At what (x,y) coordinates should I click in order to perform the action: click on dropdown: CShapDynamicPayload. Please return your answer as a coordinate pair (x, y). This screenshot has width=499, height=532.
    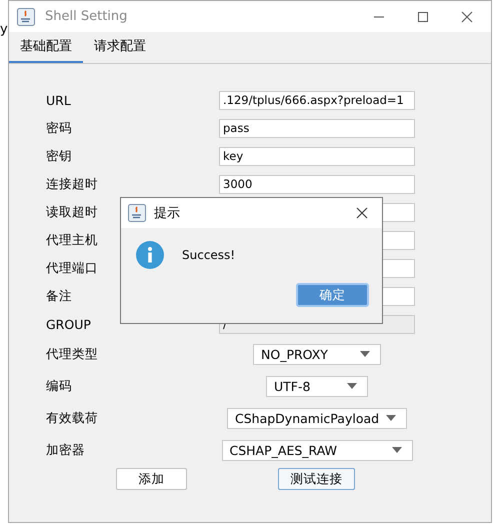
    Looking at the image, I should click on (317, 418).